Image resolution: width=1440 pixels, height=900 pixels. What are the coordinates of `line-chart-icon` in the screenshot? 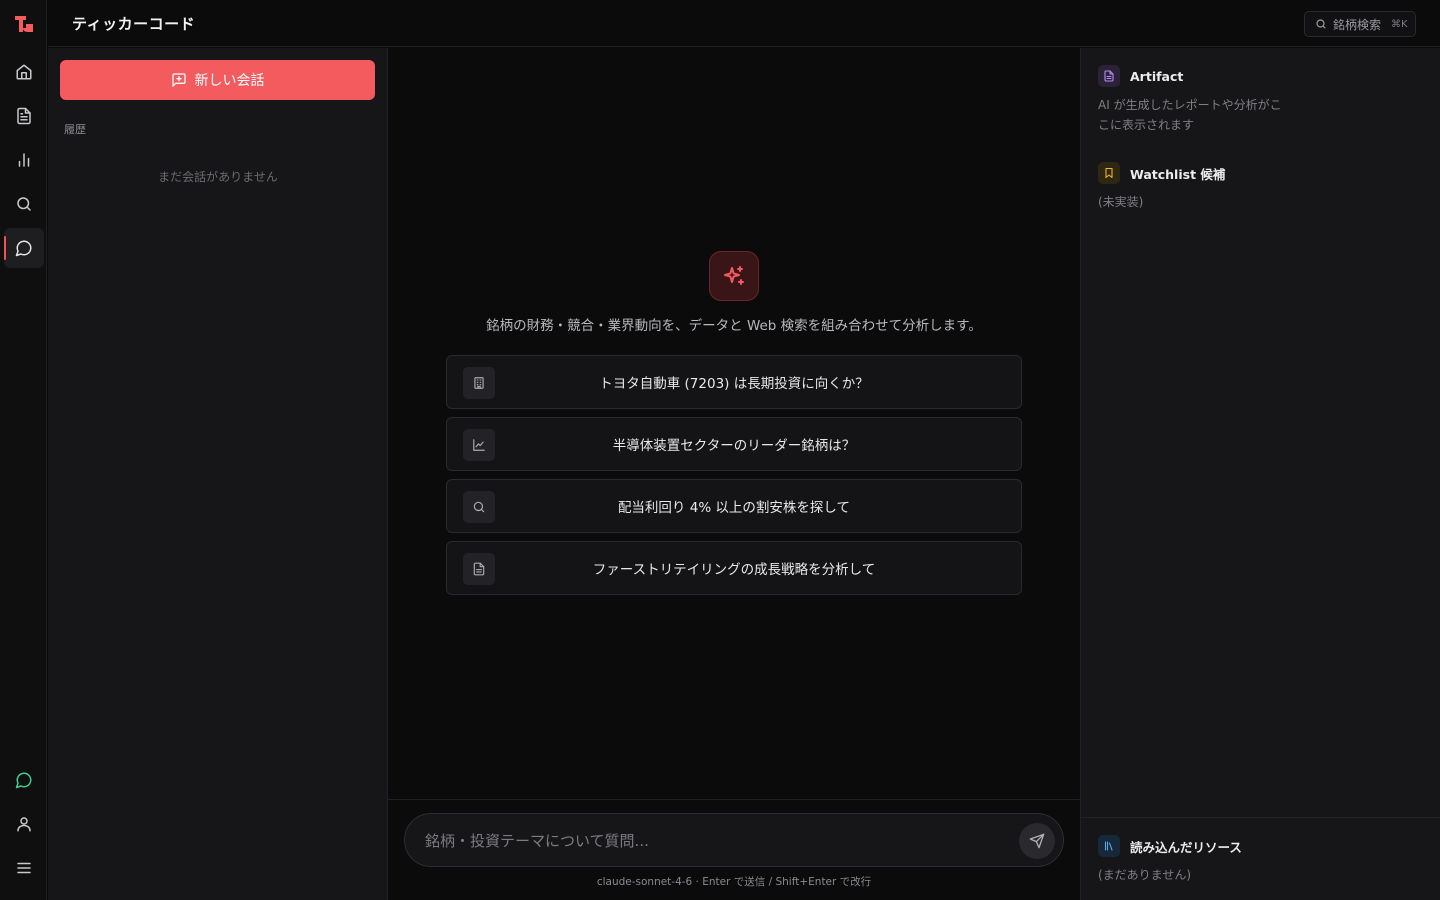 It's located at (479, 445).